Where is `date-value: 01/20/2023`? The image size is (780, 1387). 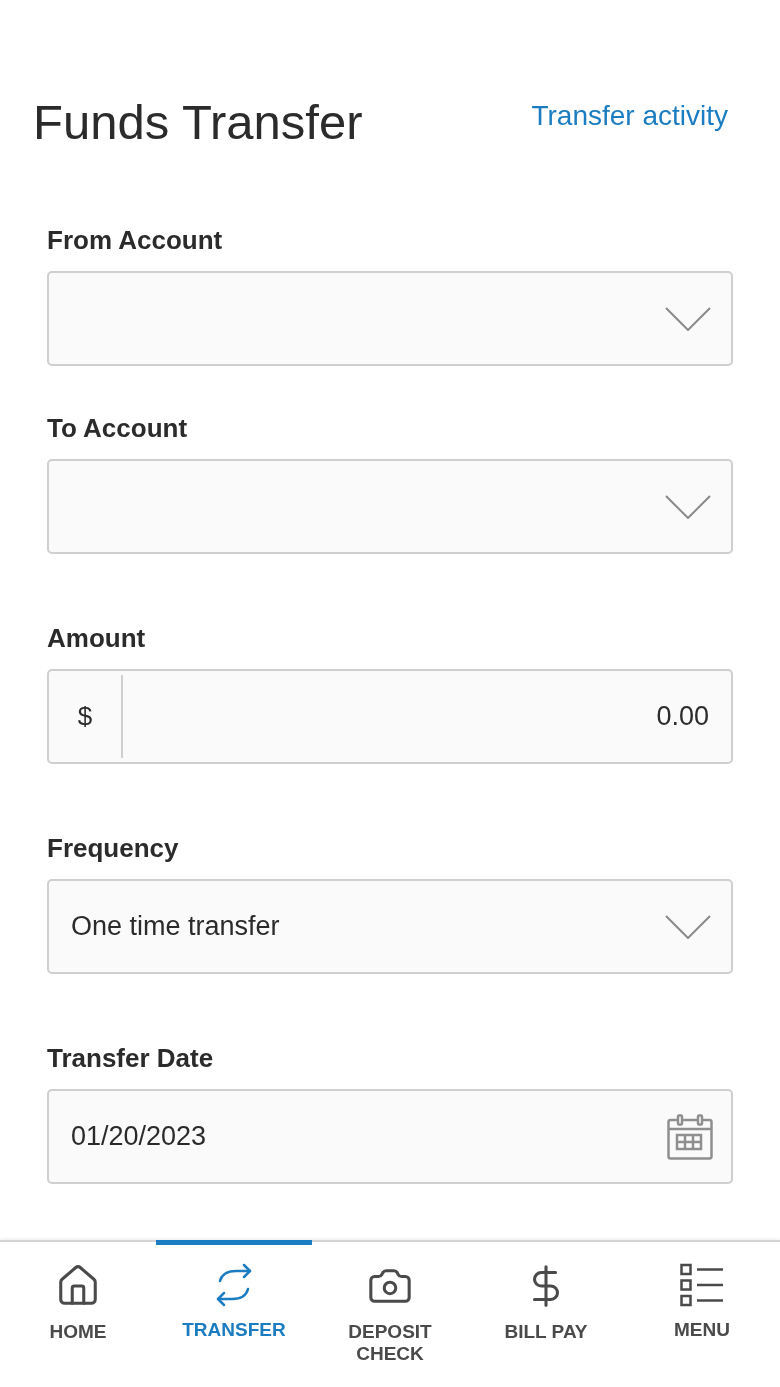 date-value: 01/20/2023 is located at coordinates (139, 1137).